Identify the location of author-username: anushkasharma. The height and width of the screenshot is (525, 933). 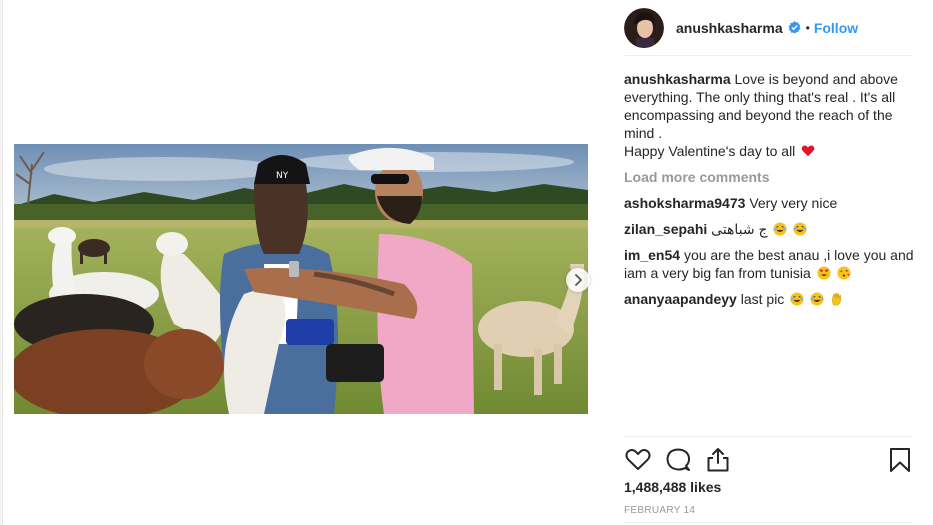
(729, 28).